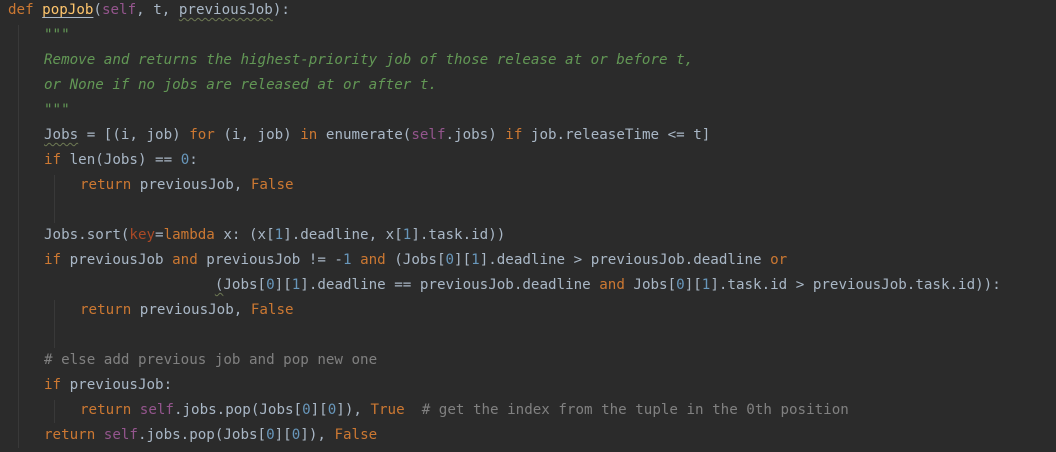 This screenshot has width=1056, height=452. Describe the element at coordinates (117, 385) in the screenshot. I see `code-token: previousJob:` at that location.